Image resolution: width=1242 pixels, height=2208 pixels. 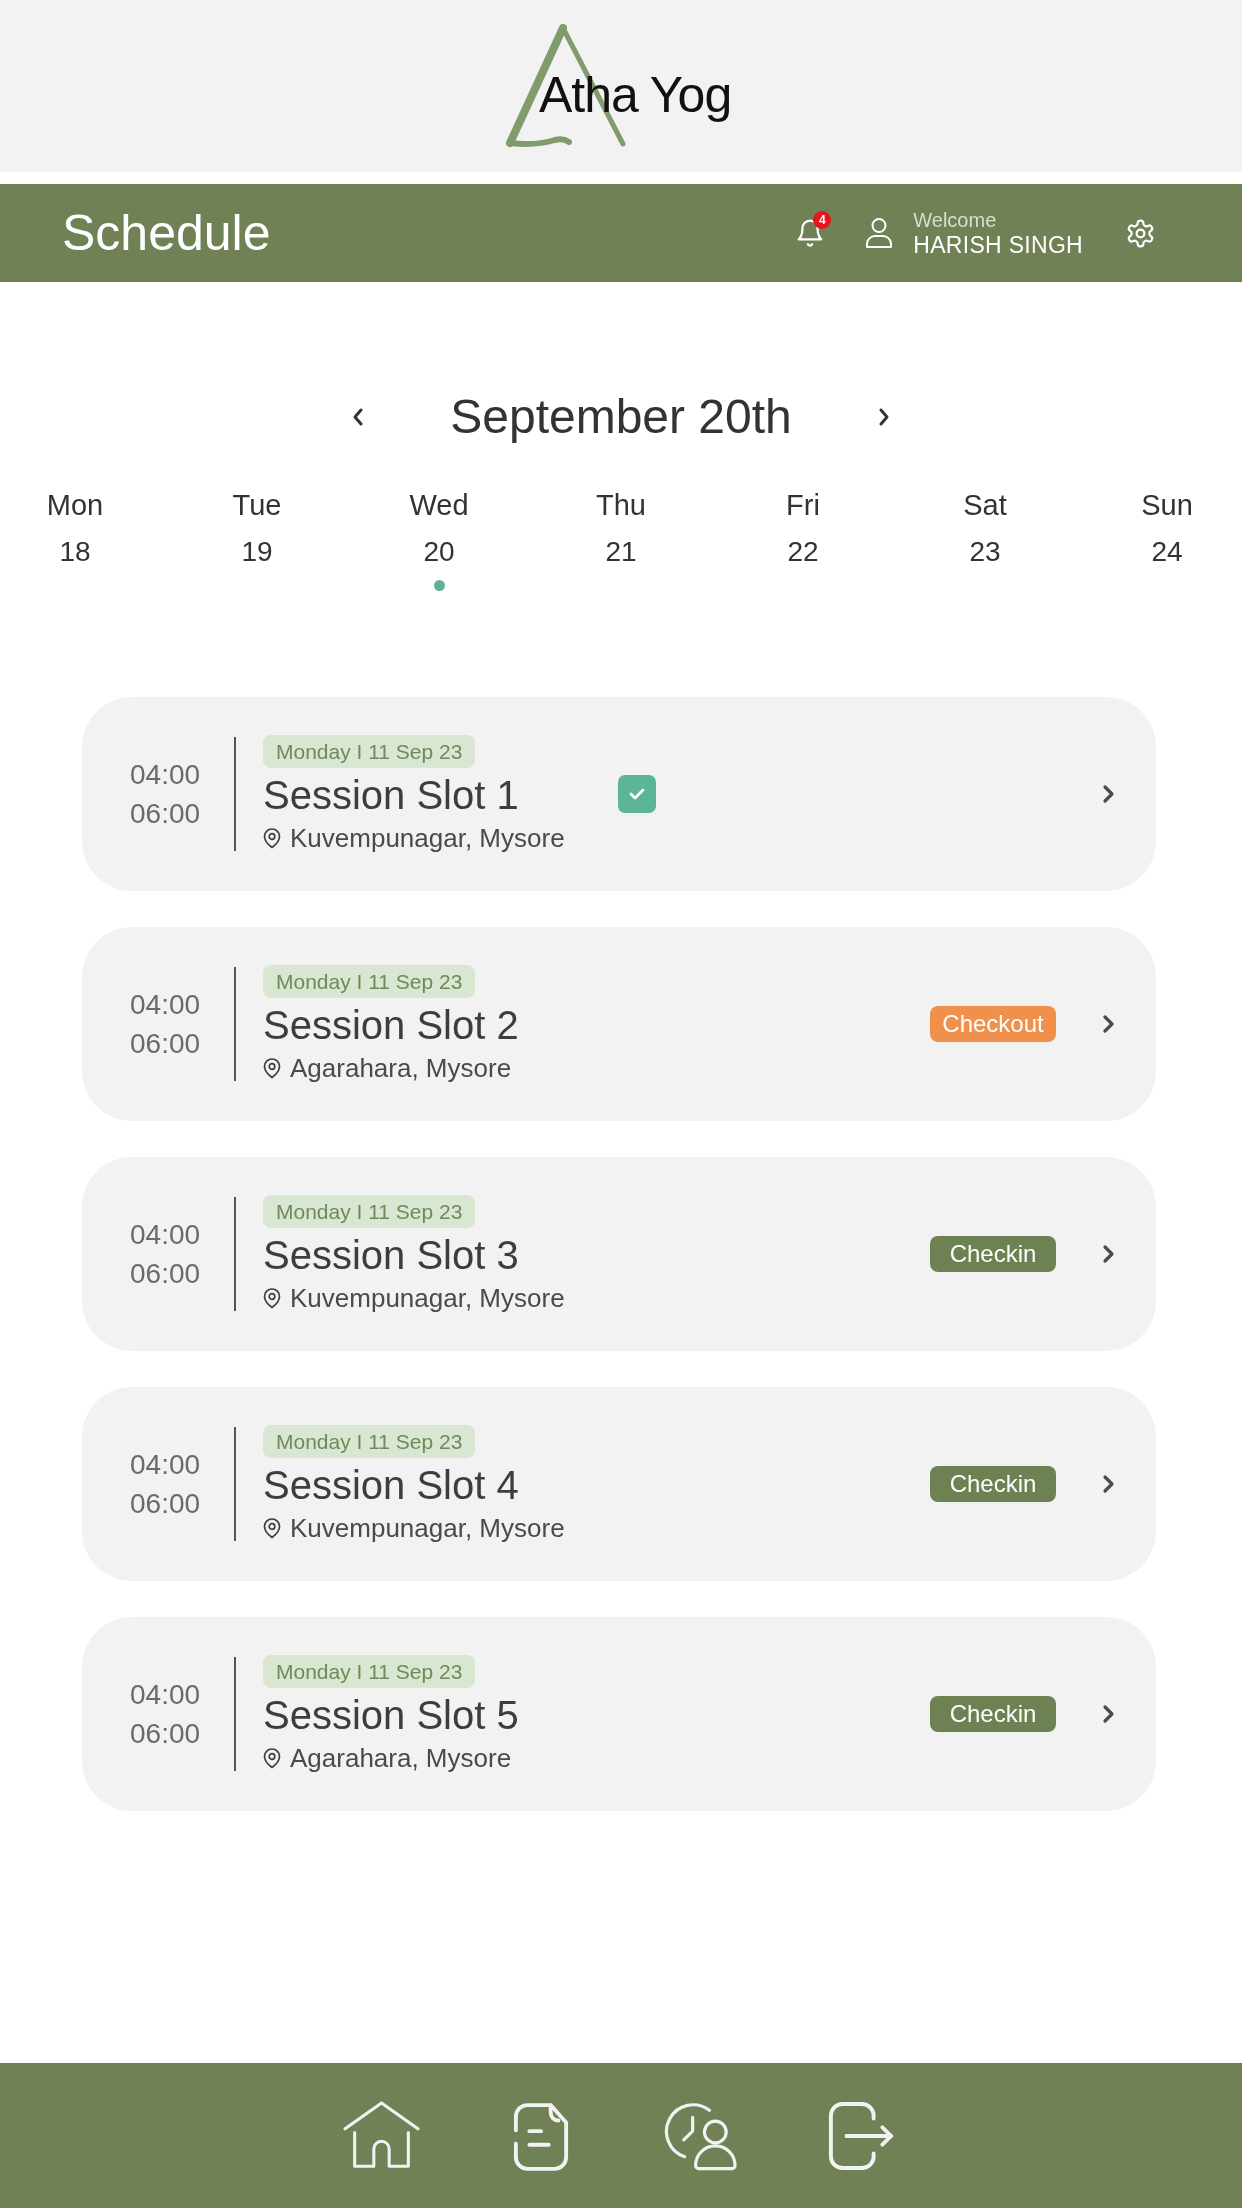 I want to click on checkbox, so click(x=637, y=794).